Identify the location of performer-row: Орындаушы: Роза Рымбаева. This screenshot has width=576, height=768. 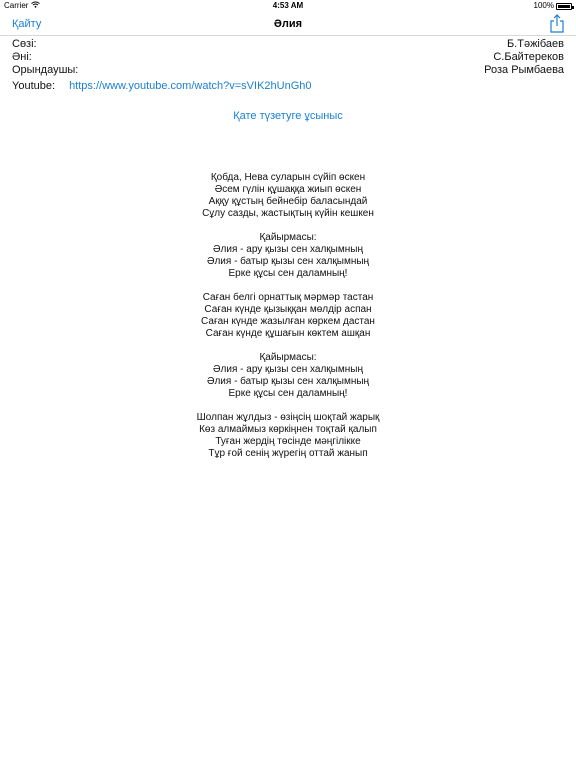
(288, 70).